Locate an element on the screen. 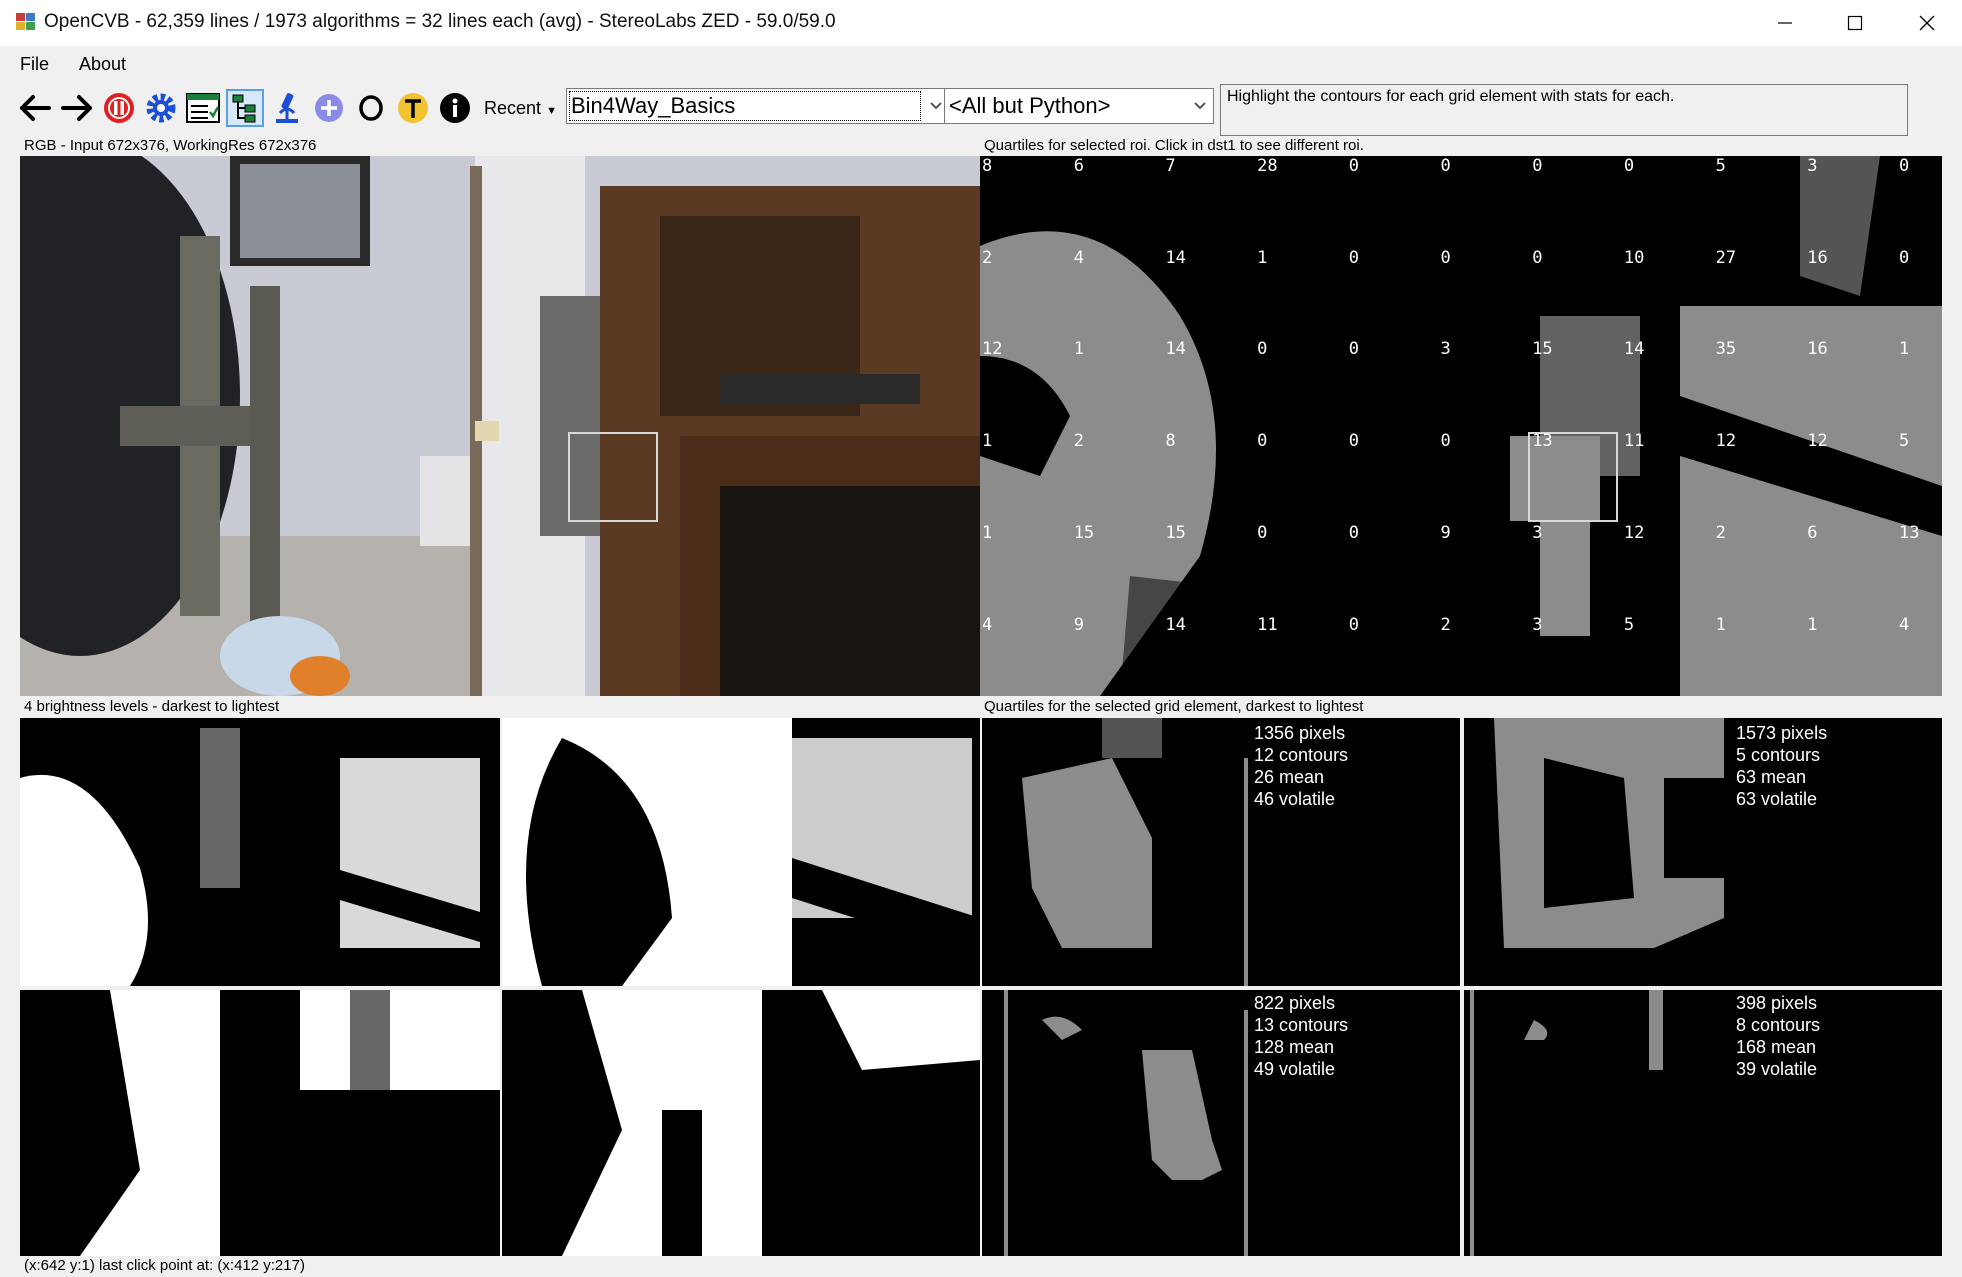  test-all-button is located at coordinates (203, 108).